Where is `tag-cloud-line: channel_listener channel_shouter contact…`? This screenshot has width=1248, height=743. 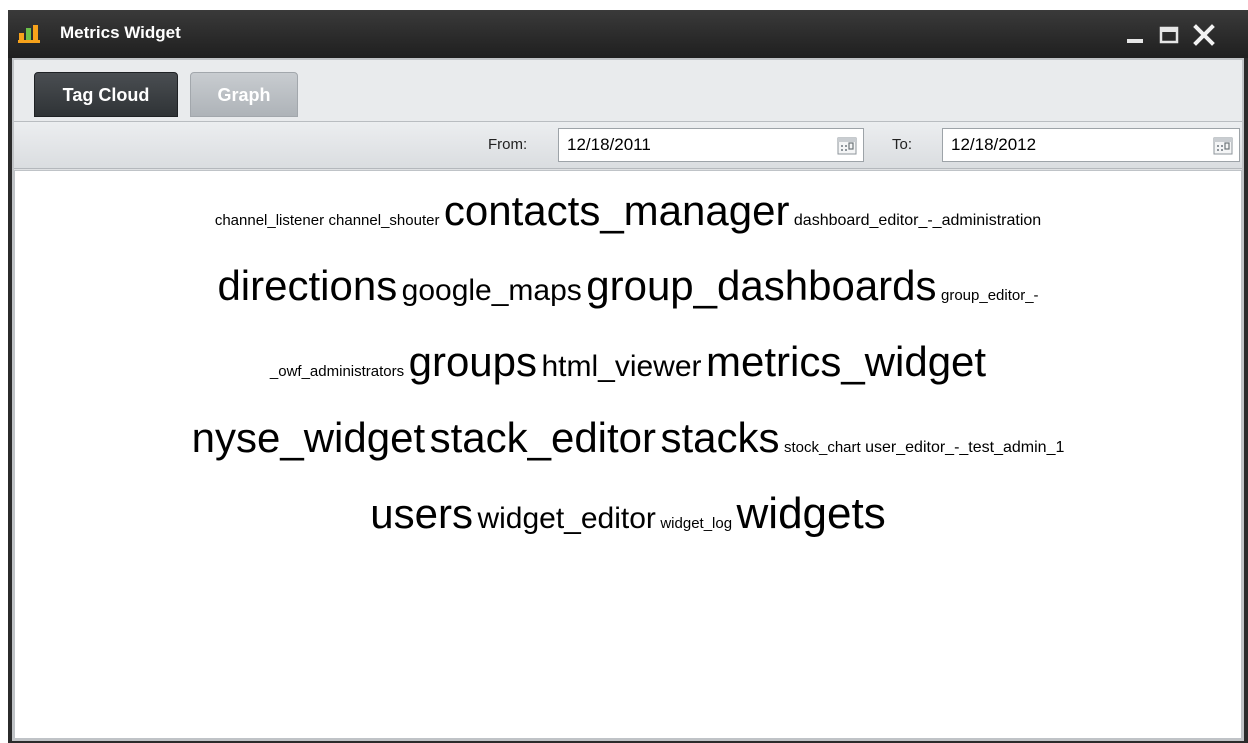
tag-cloud-line: channel_listener channel_shouter contact… is located at coordinates (628, 211).